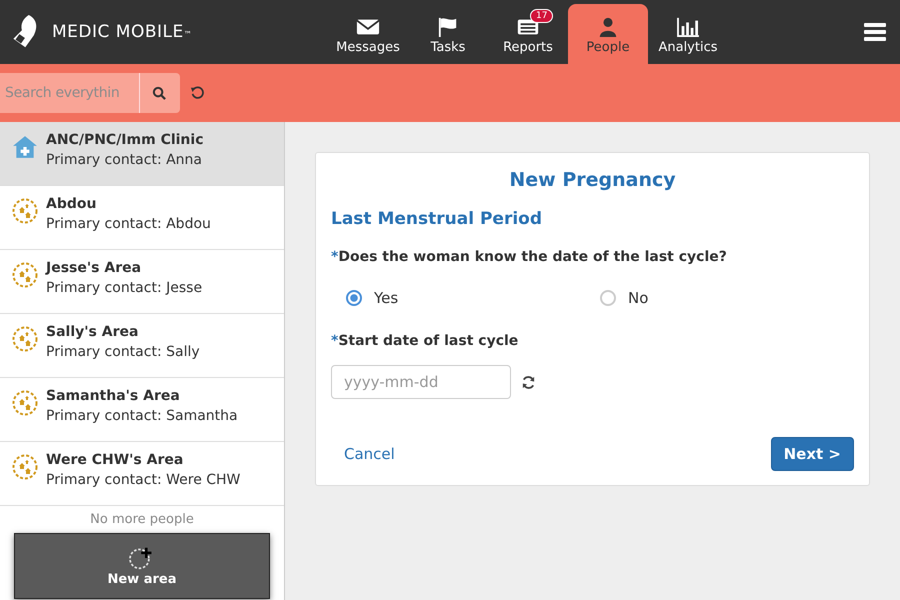 The width and height of the screenshot is (900, 600). I want to click on date-input: yyyy-mm-dd, so click(421, 382).